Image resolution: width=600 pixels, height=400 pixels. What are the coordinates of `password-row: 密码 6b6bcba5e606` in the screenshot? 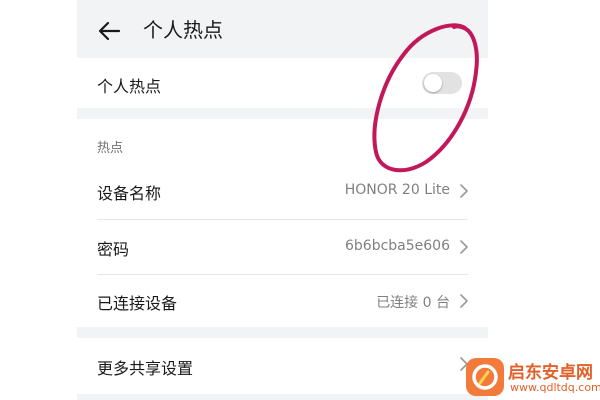 It's located at (282, 247).